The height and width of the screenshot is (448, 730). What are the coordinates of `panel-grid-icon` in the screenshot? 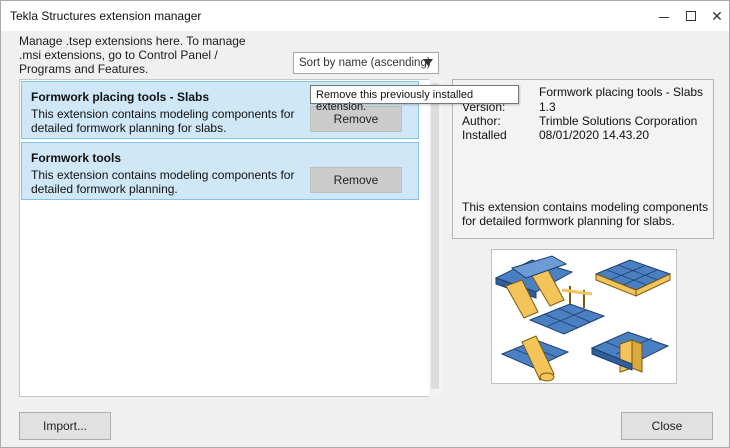 It's located at (633, 278).